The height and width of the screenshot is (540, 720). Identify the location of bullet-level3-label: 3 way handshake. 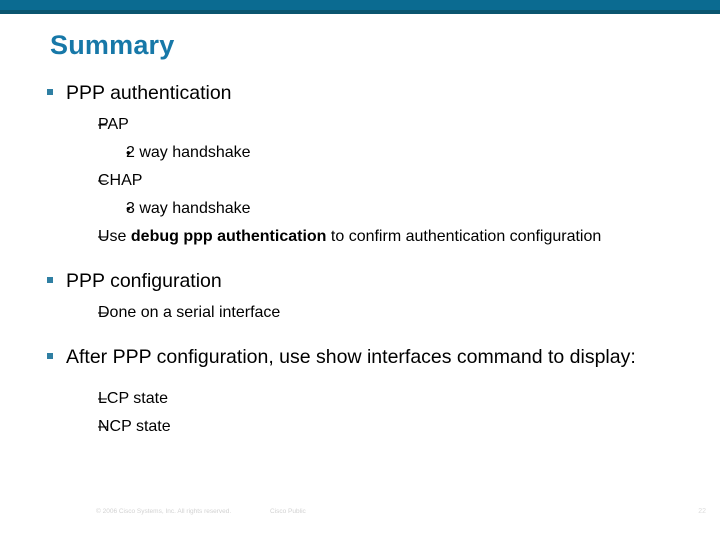
(188, 208).